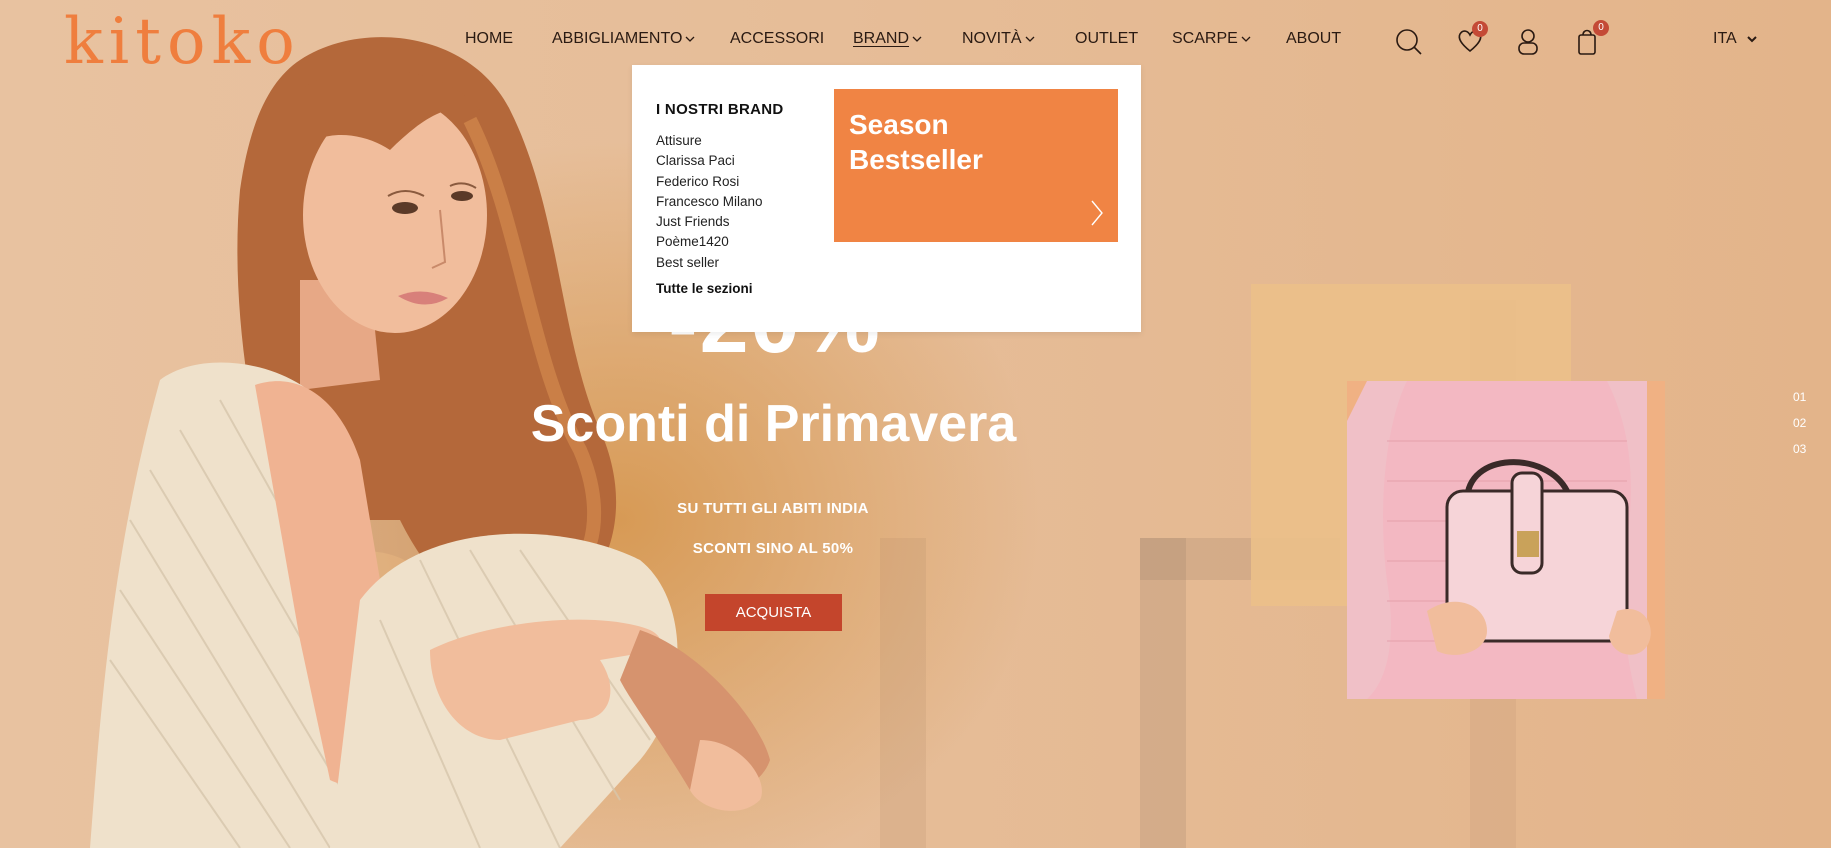  I want to click on nav-label: BRAND, so click(881, 38).